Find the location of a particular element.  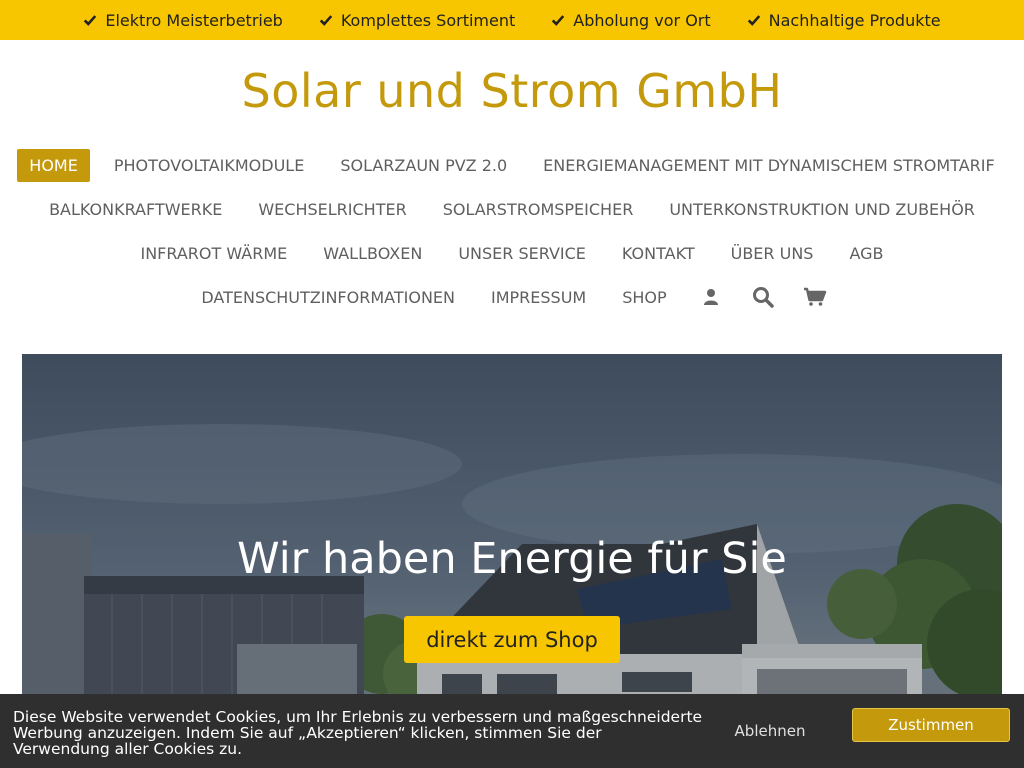

cart-button is located at coordinates (815, 297).